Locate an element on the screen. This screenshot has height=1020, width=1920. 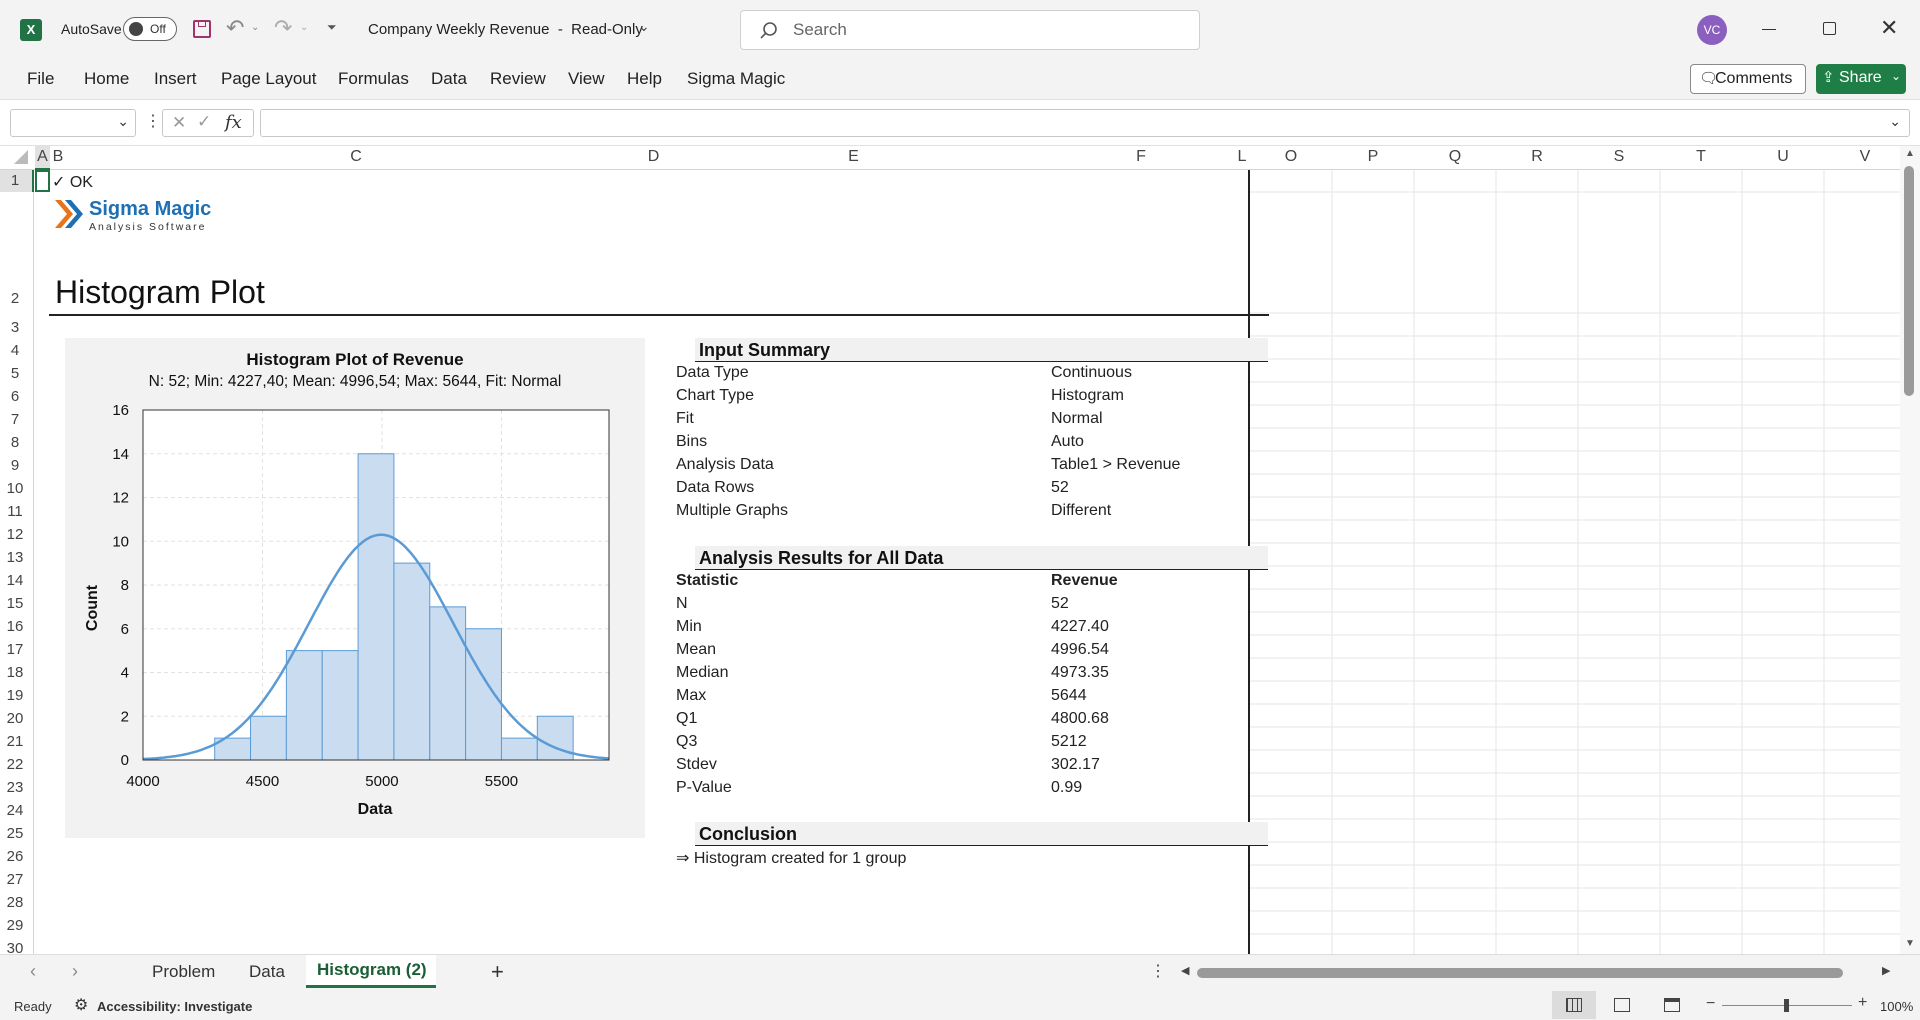
menu-formulas: Formulas is located at coordinates (373, 79).